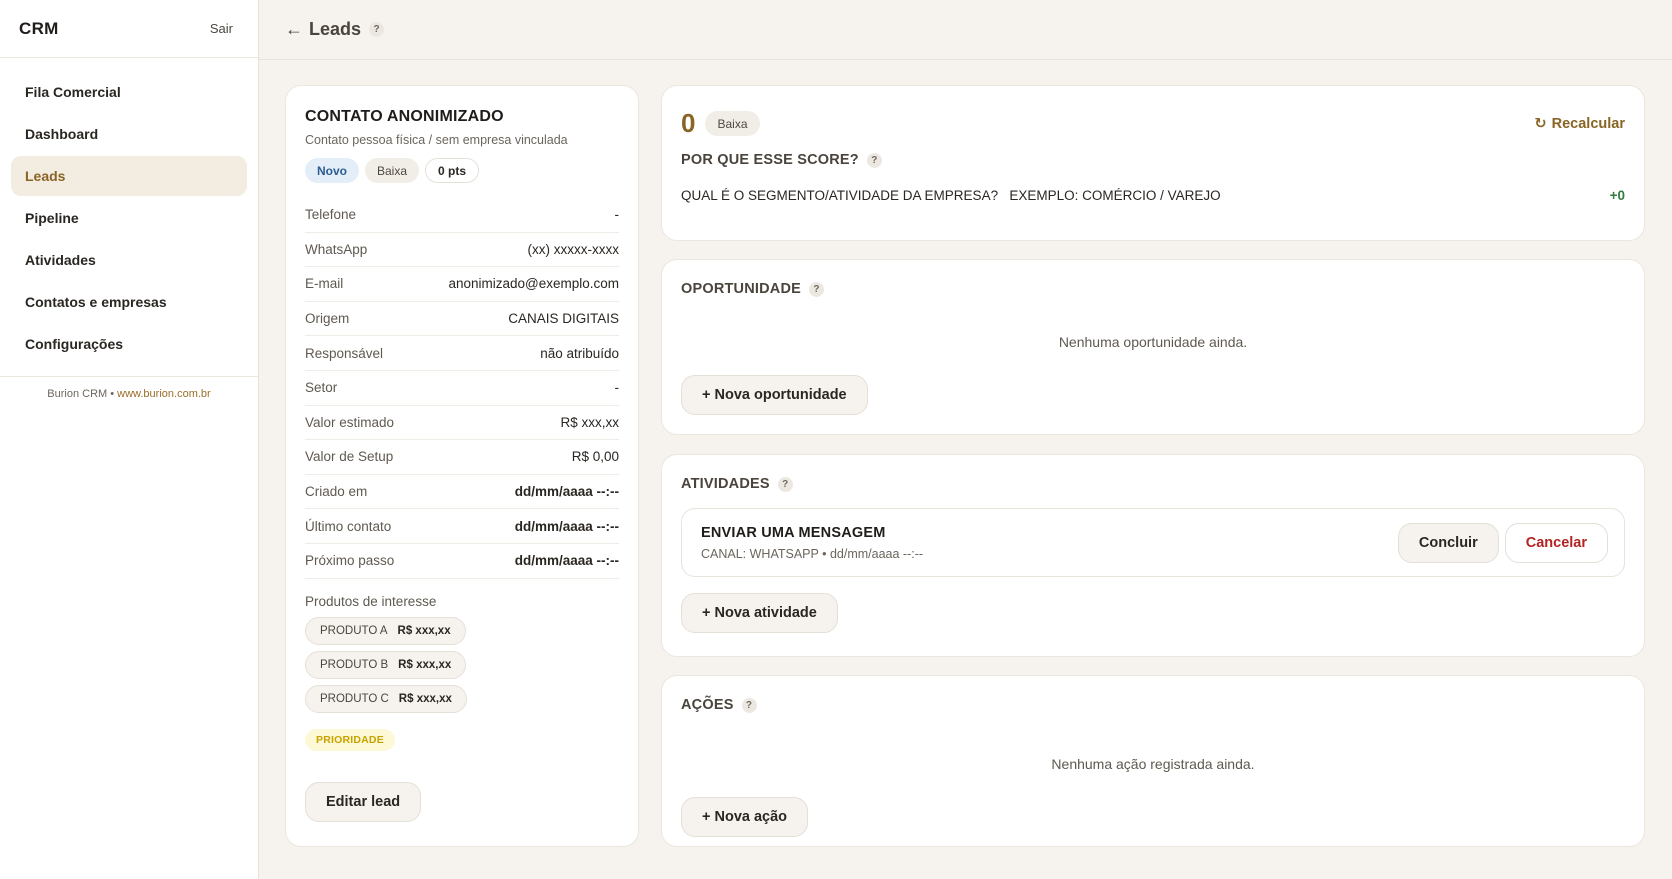 Image resolution: width=1672 pixels, height=879 pixels. Describe the element at coordinates (812, 553) in the screenshot. I see `activity-meta: CANAL: WHATSAPP • dd/mm/aaaa --:--` at that location.